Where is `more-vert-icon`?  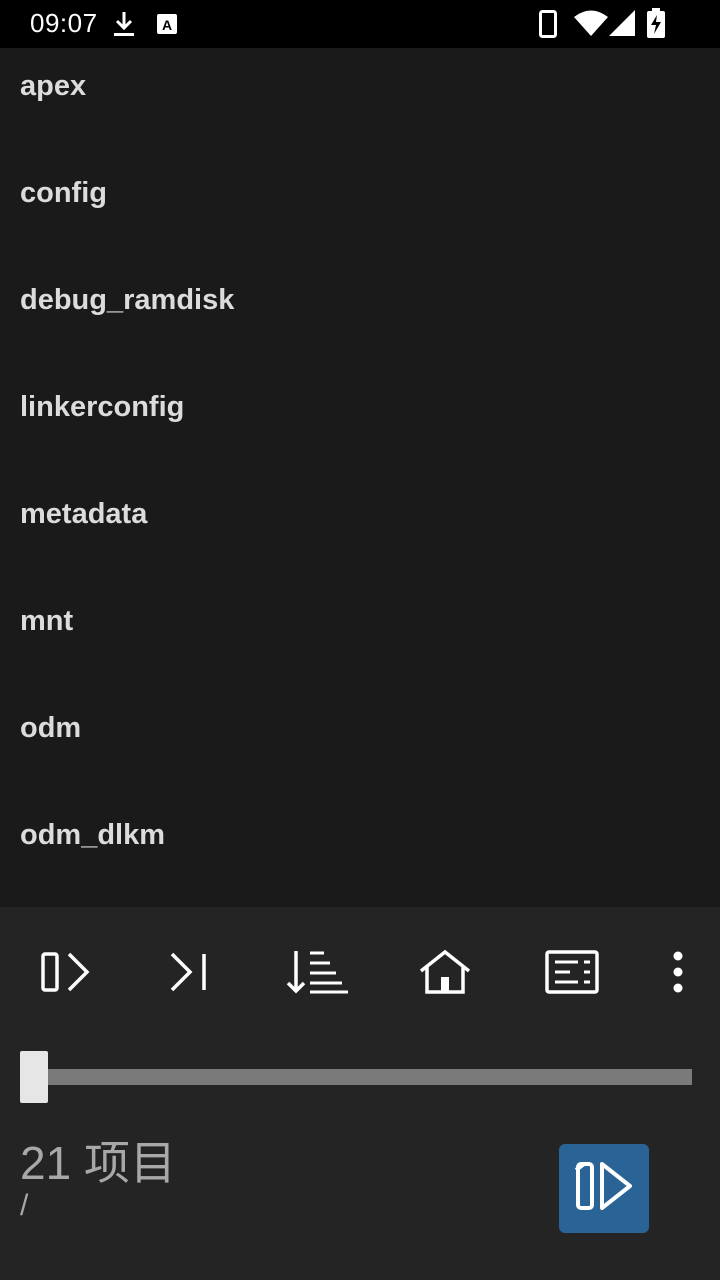 more-vert-icon is located at coordinates (678, 974).